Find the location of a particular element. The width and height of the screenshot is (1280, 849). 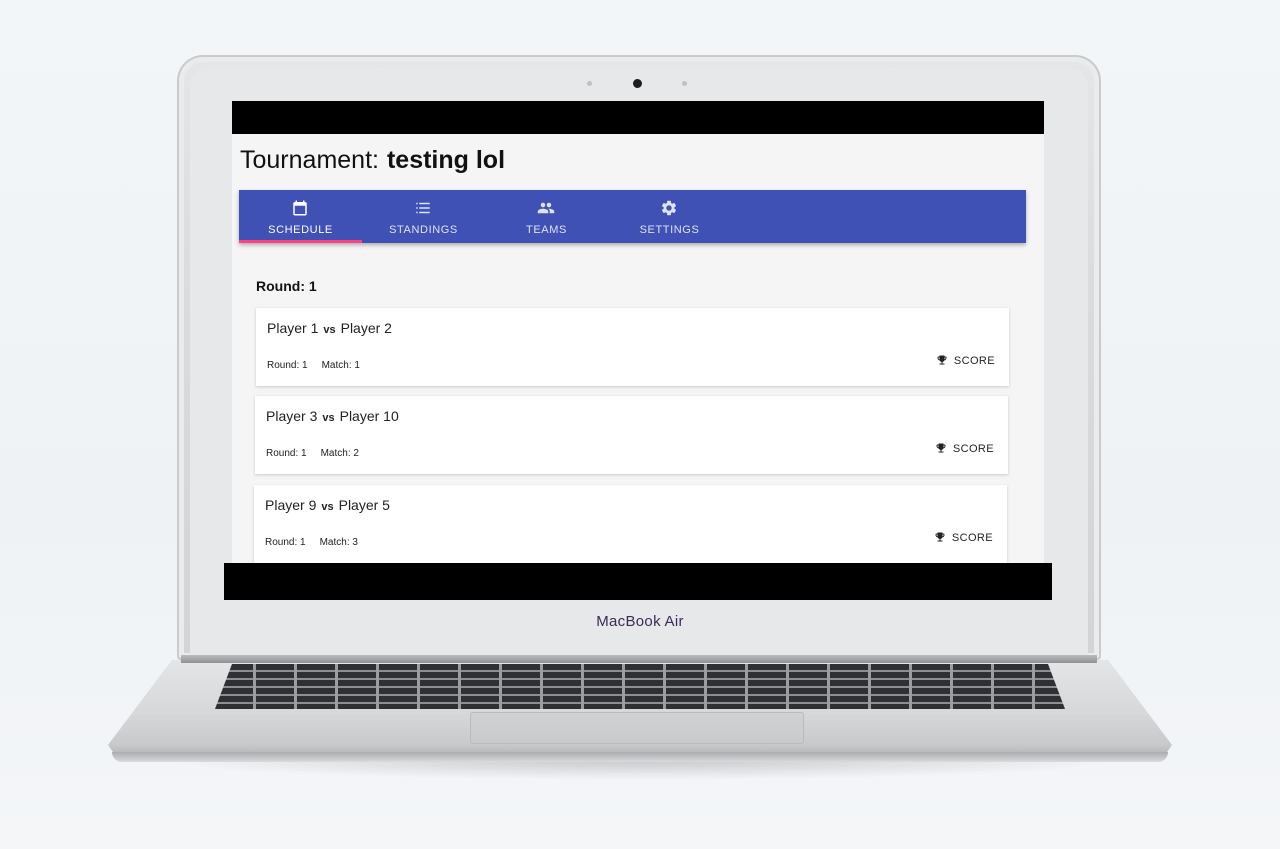

player-a: Player 1 is located at coordinates (293, 328).